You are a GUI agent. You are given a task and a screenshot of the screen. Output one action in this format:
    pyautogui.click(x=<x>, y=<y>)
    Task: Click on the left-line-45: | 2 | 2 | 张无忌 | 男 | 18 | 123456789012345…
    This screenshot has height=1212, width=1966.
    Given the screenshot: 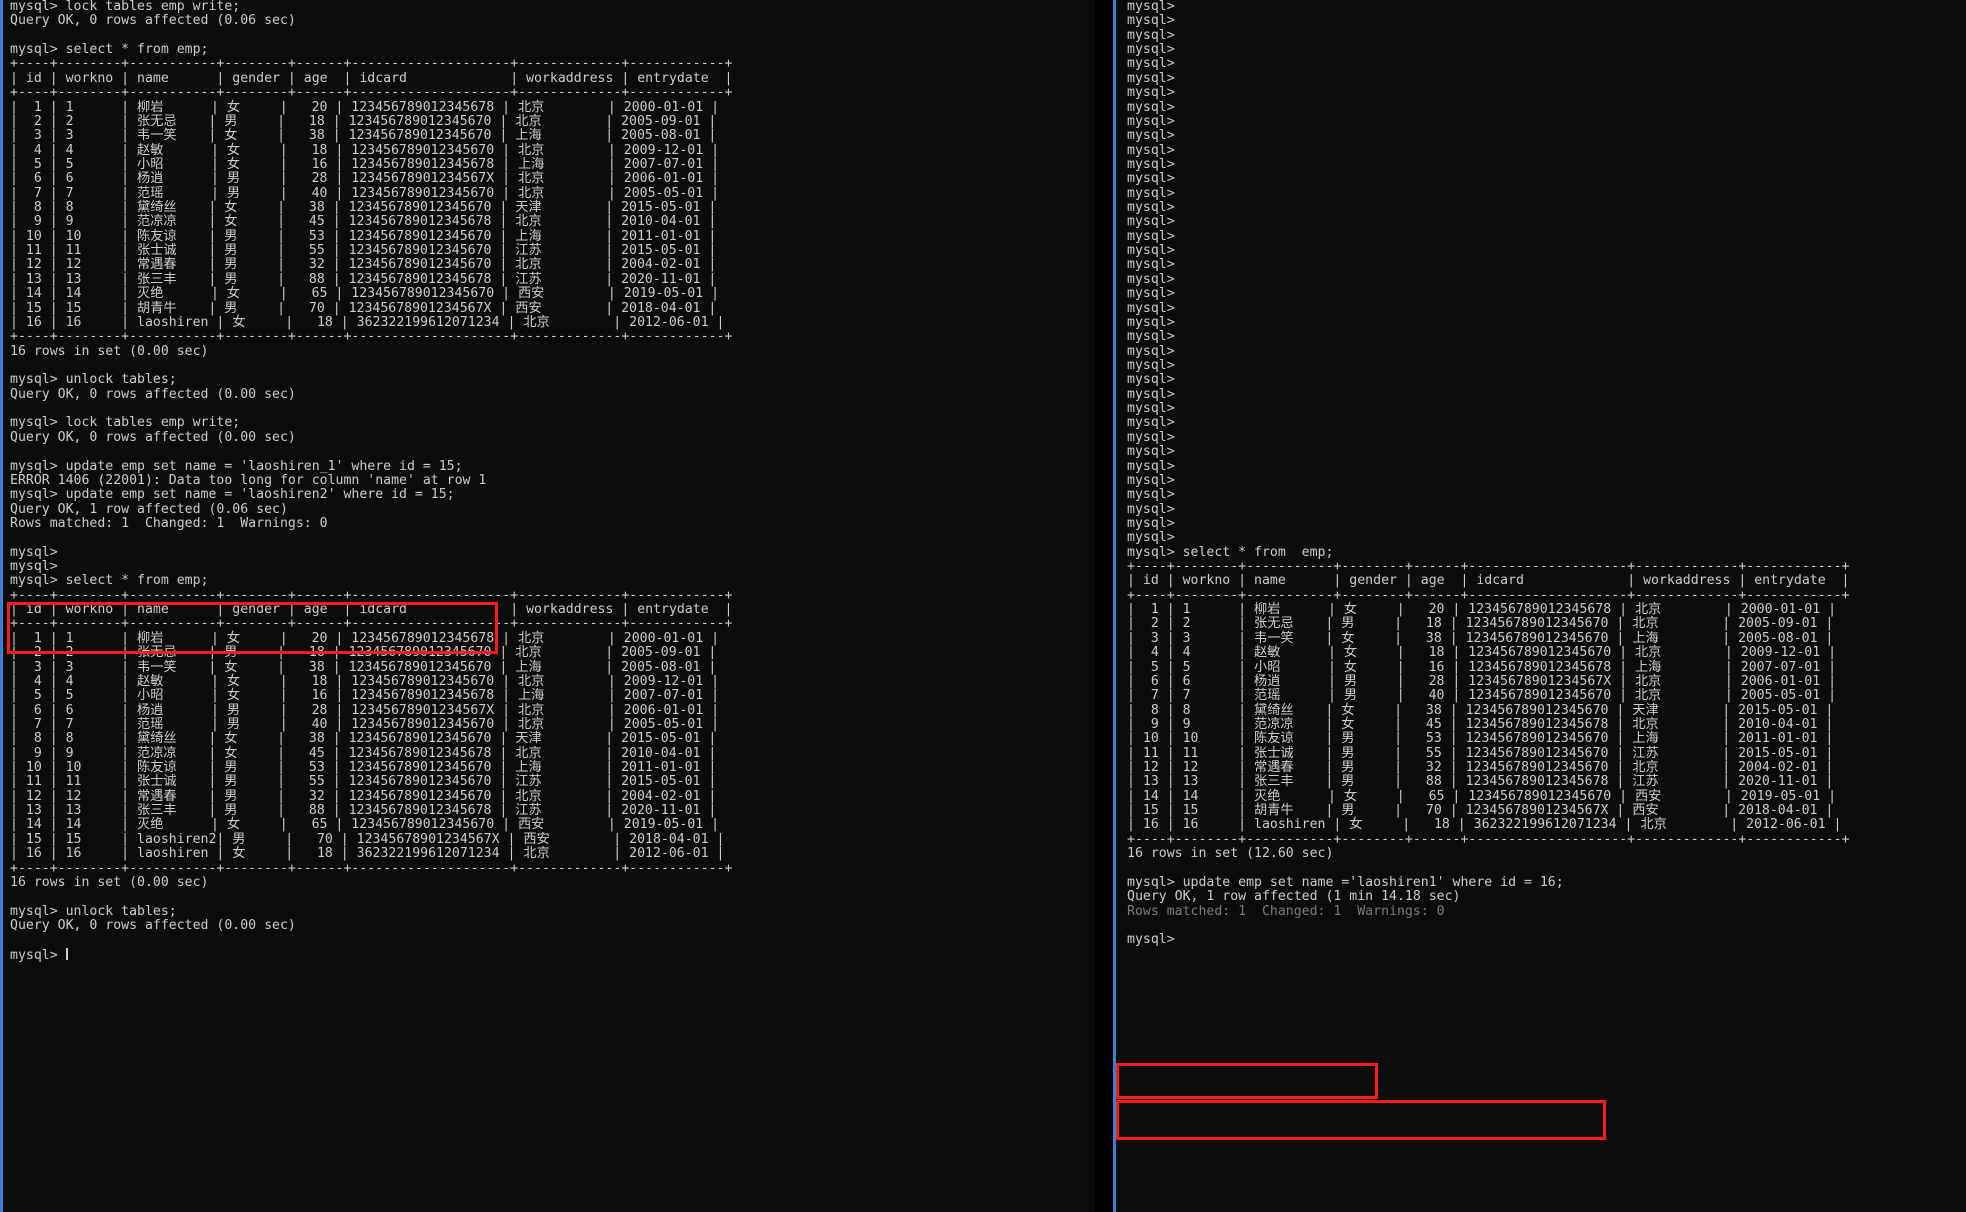 What is the action you would take?
    pyautogui.click(x=363, y=653)
    